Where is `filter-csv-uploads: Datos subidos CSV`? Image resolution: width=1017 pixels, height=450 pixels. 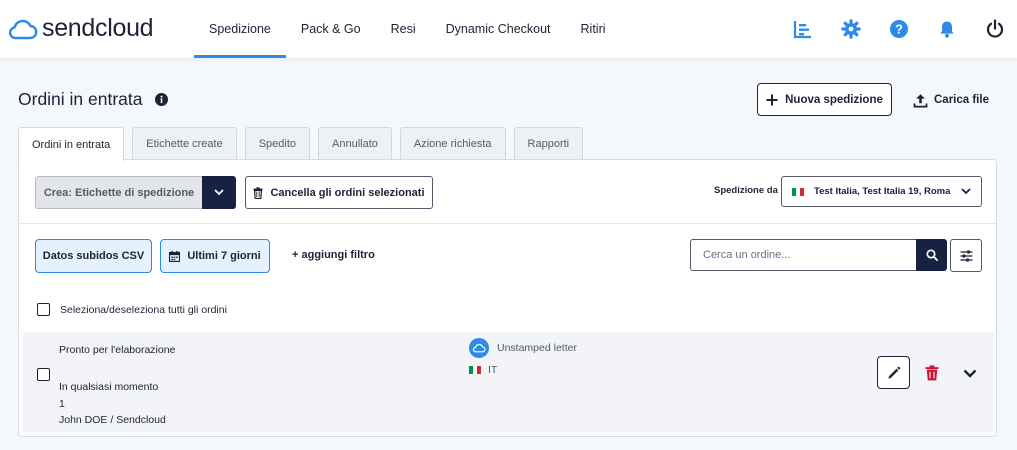 filter-csv-uploads: Datos subidos CSV is located at coordinates (93, 256).